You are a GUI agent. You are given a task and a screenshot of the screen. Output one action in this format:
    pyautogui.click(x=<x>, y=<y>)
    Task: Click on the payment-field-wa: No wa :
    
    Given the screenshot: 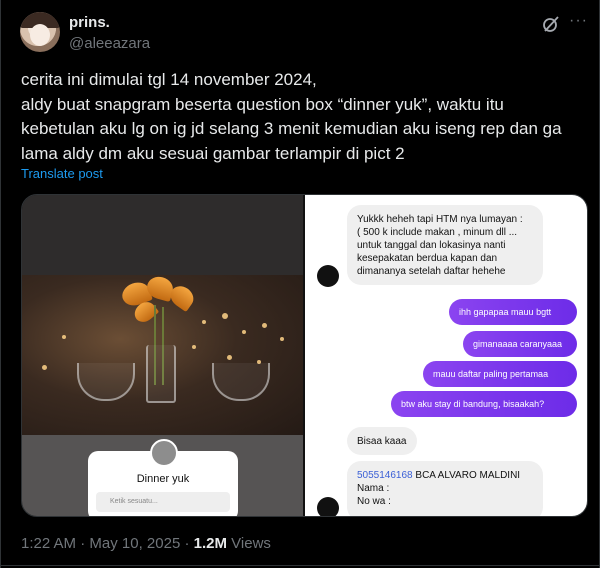 What is the action you would take?
    pyautogui.click(x=374, y=501)
    